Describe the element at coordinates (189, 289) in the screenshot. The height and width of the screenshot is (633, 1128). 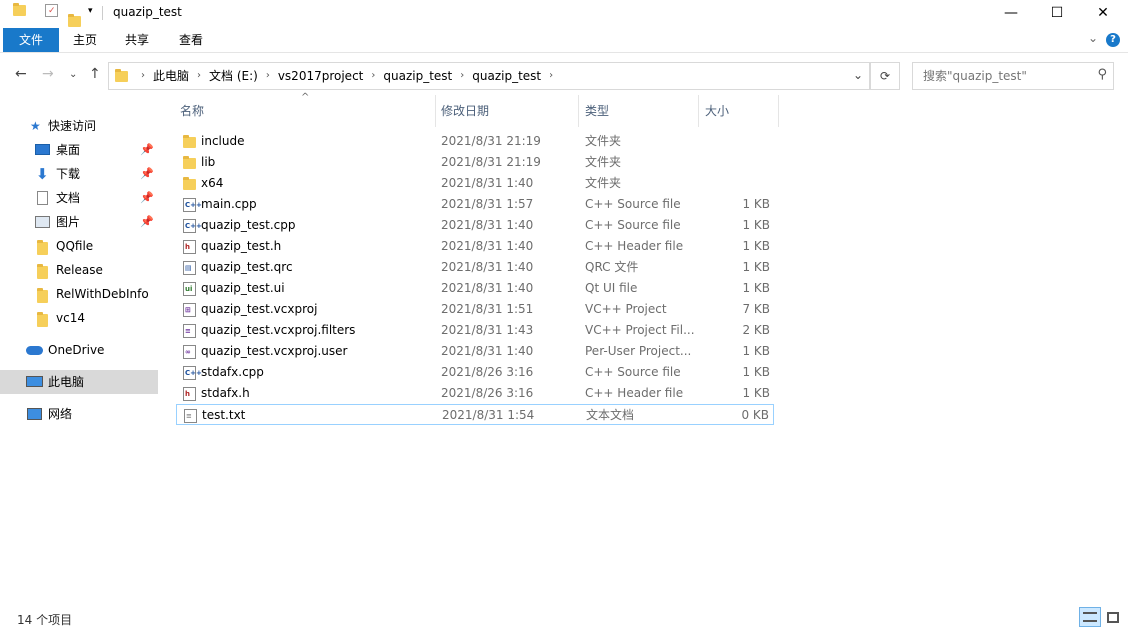
I see `ui-file-icon: ui` at that location.